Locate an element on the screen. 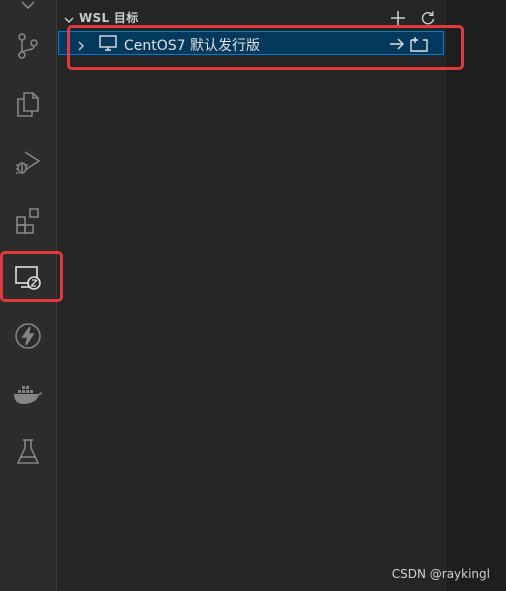  lightning-icon is located at coordinates (28, 336).